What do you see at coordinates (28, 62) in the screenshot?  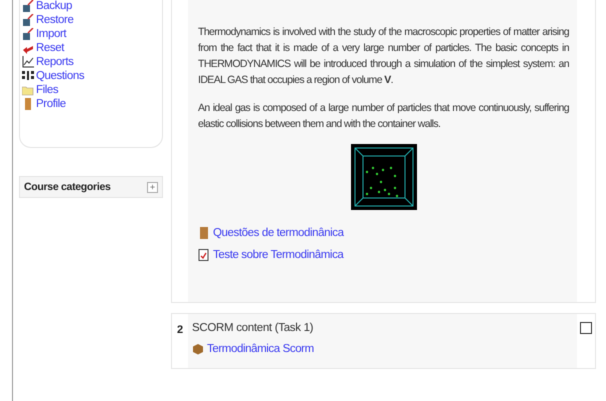 I see `chart-icon` at bounding box center [28, 62].